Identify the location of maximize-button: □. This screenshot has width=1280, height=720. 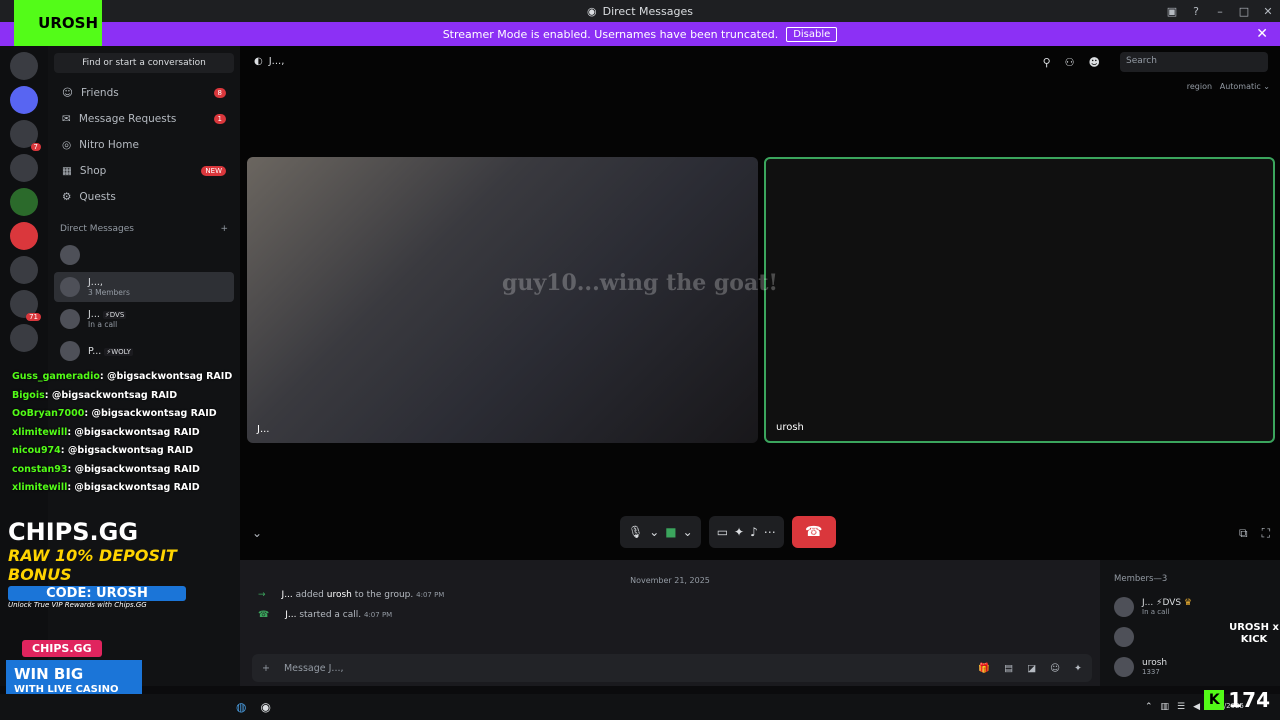
(1244, 11).